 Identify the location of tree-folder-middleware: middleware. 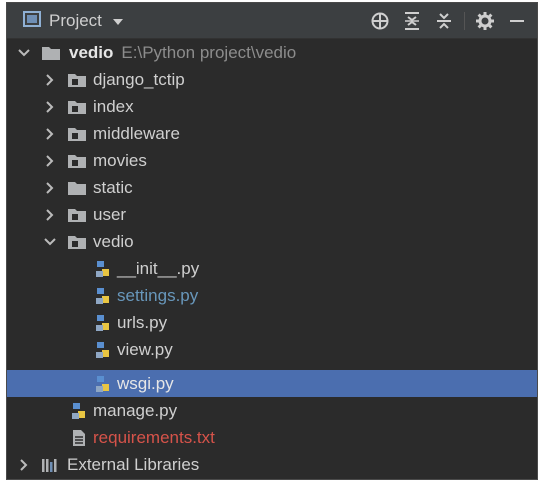
(272, 133).